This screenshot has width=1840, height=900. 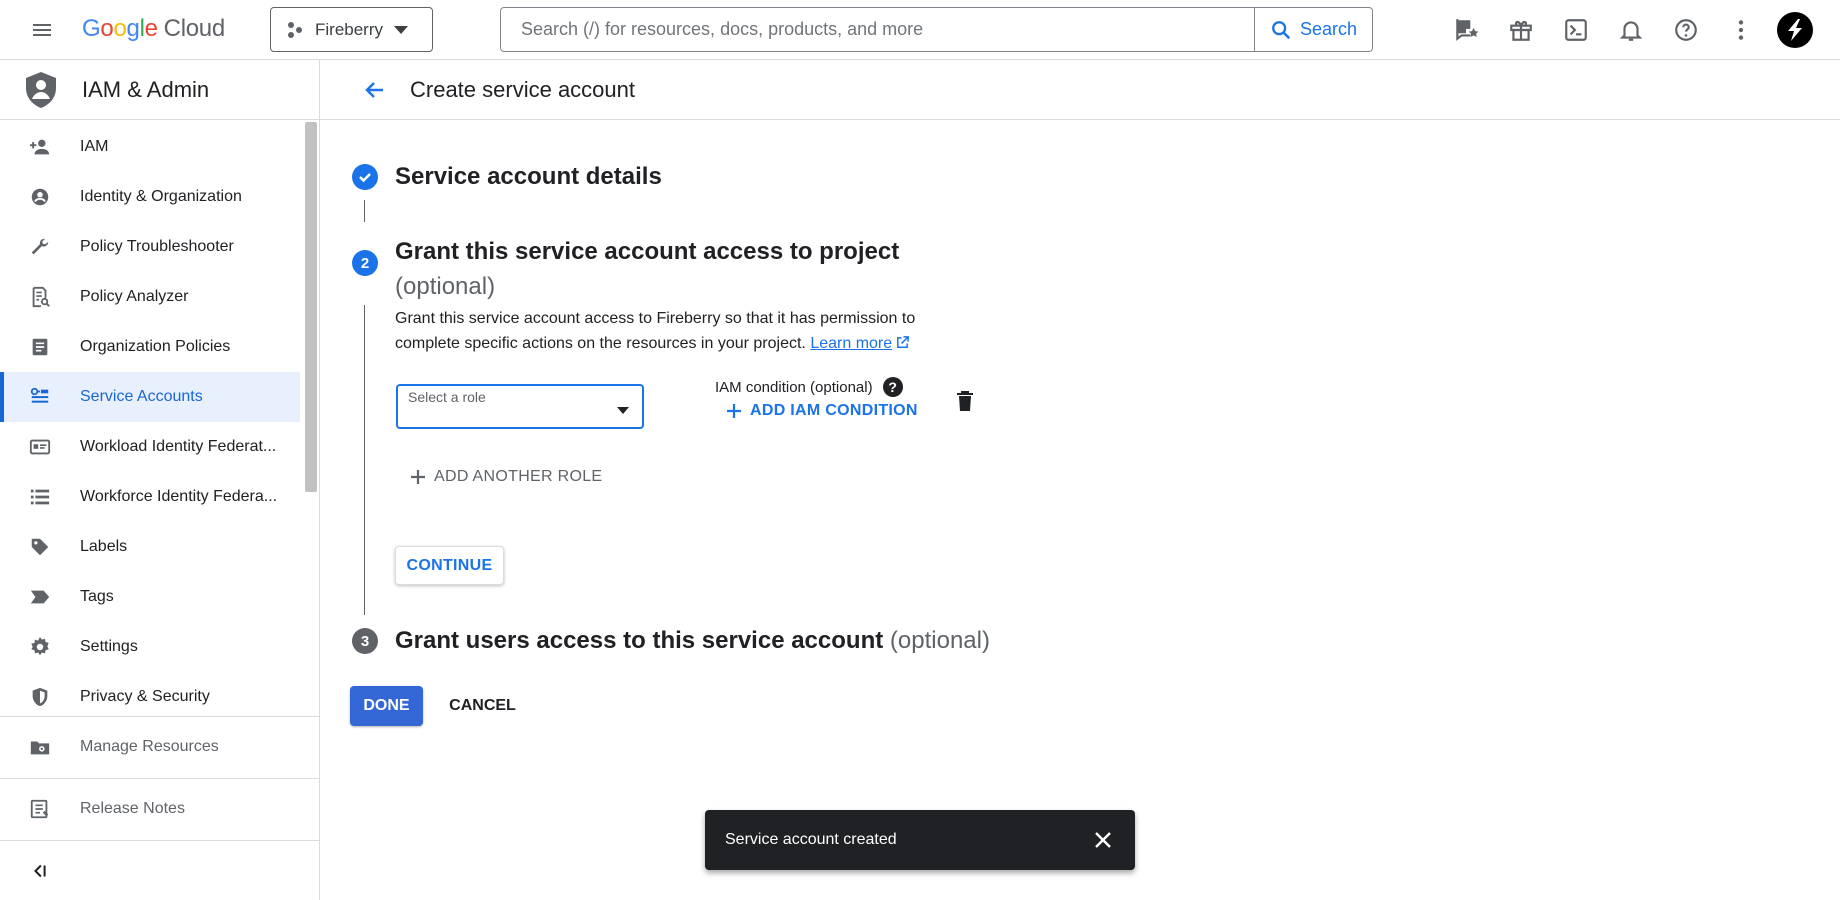 What do you see at coordinates (42, 30) in the screenshot?
I see `hamburger-menu-icon` at bounding box center [42, 30].